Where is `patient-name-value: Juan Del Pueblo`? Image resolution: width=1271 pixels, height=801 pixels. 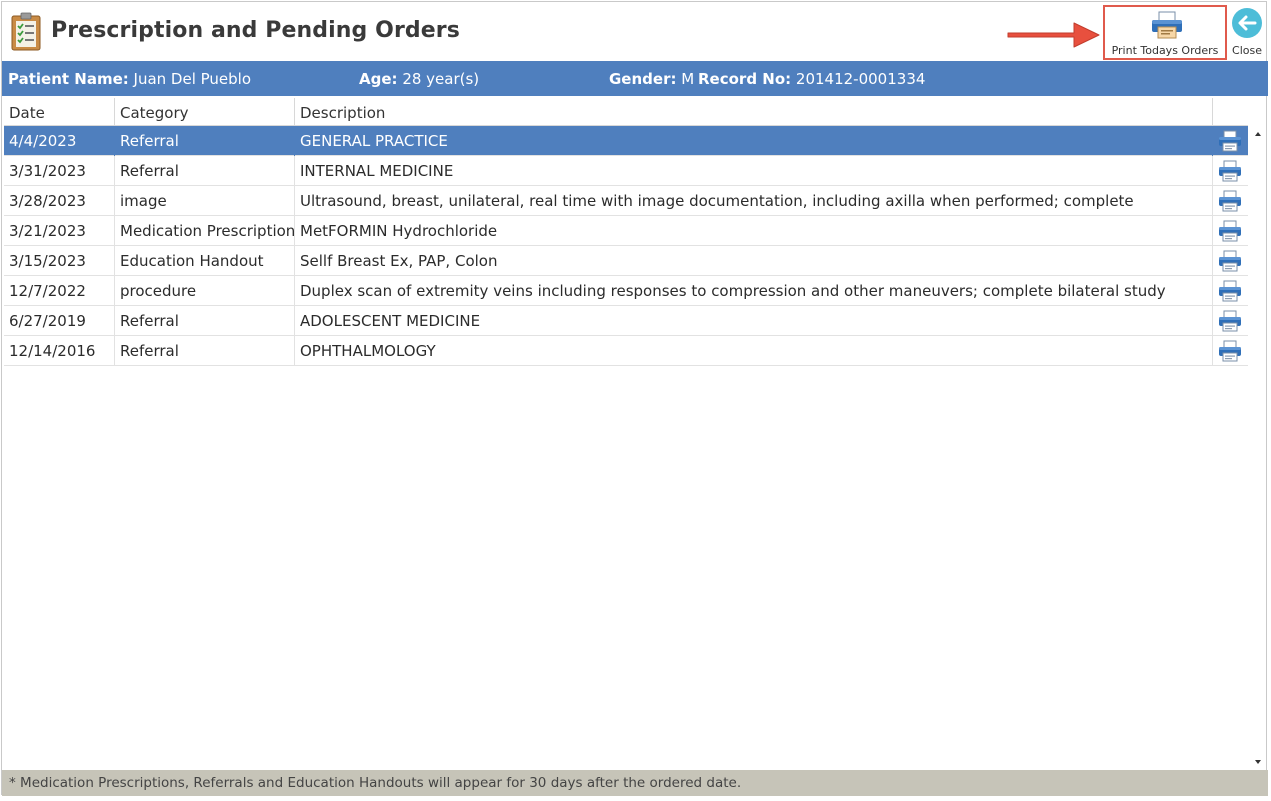
patient-name-value: Juan Del Pueblo is located at coordinates (192, 79).